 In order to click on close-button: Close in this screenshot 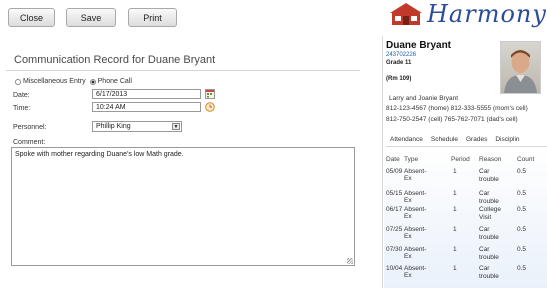, I will do `click(31, 17)`.